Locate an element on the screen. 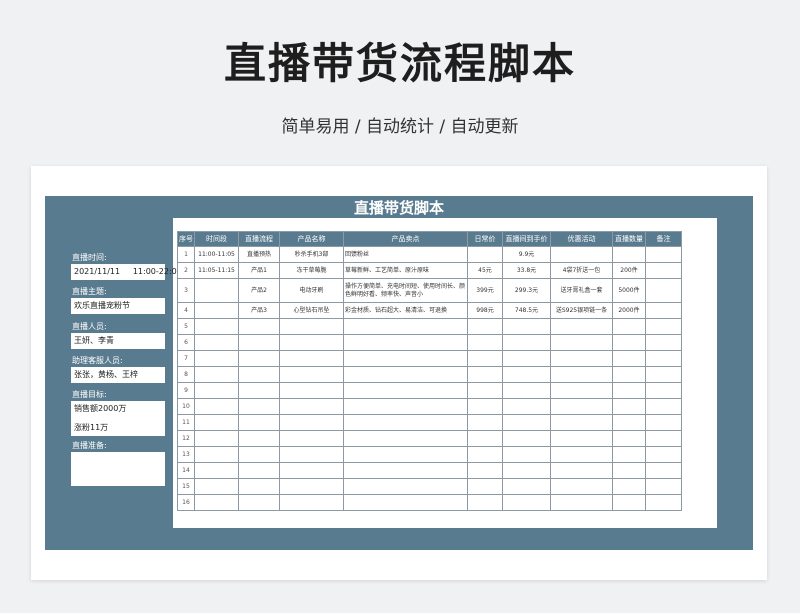 The height and width of the screenshot is (613, 800). product-name-cell: 冻干草莓脆 is located at coordinates (311, 270).